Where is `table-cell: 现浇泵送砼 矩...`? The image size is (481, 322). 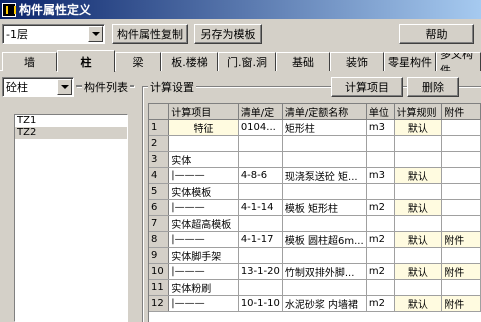
table-cell: 现浇泵送砼 矩... is located at coordinates (324, 175).